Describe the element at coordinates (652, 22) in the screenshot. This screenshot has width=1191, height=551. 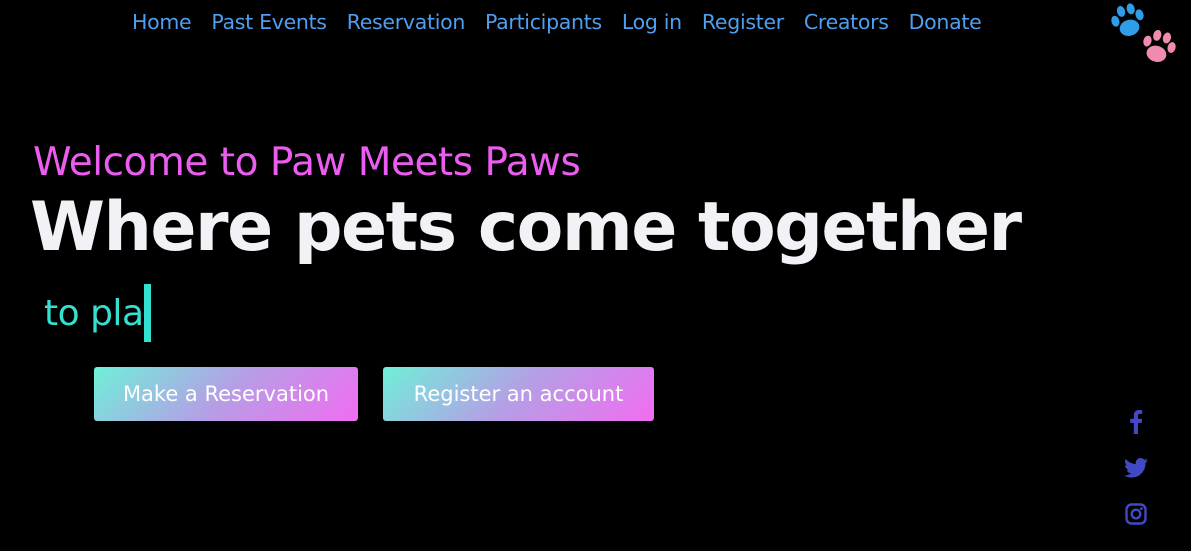
I see `nav-login-link: Log in` at that location.